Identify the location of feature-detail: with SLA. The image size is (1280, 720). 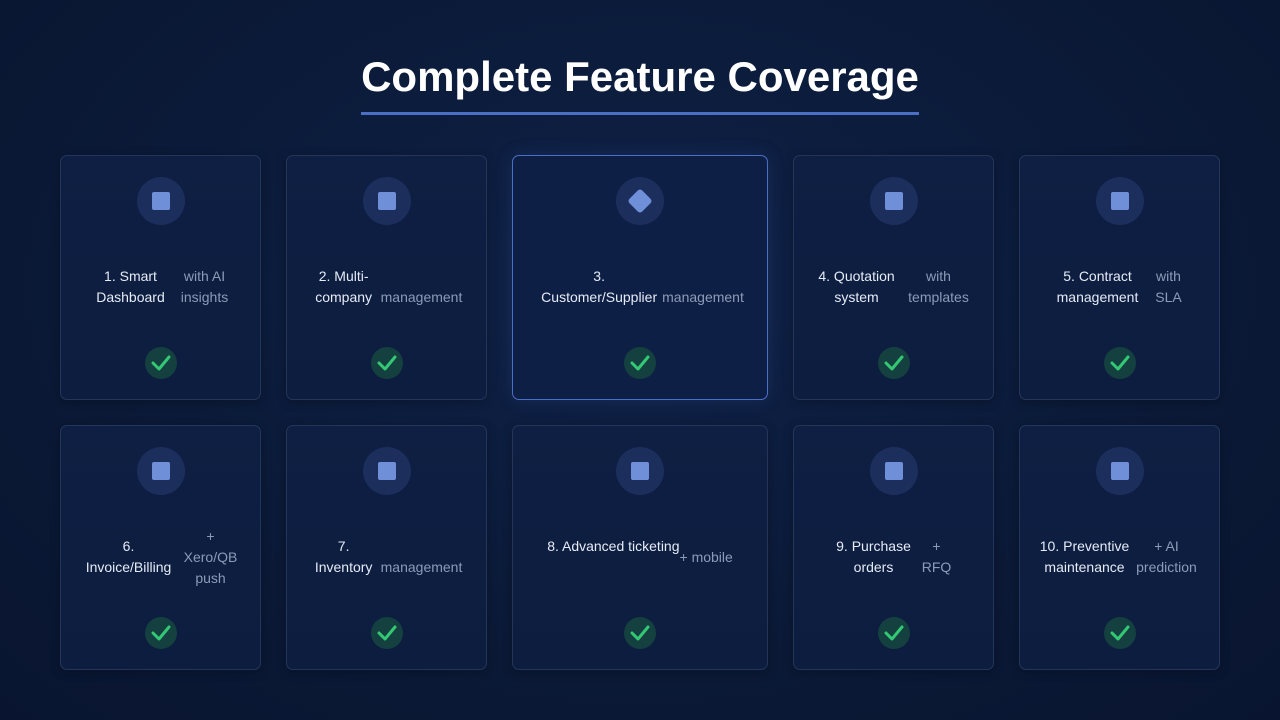
(1168, 286).